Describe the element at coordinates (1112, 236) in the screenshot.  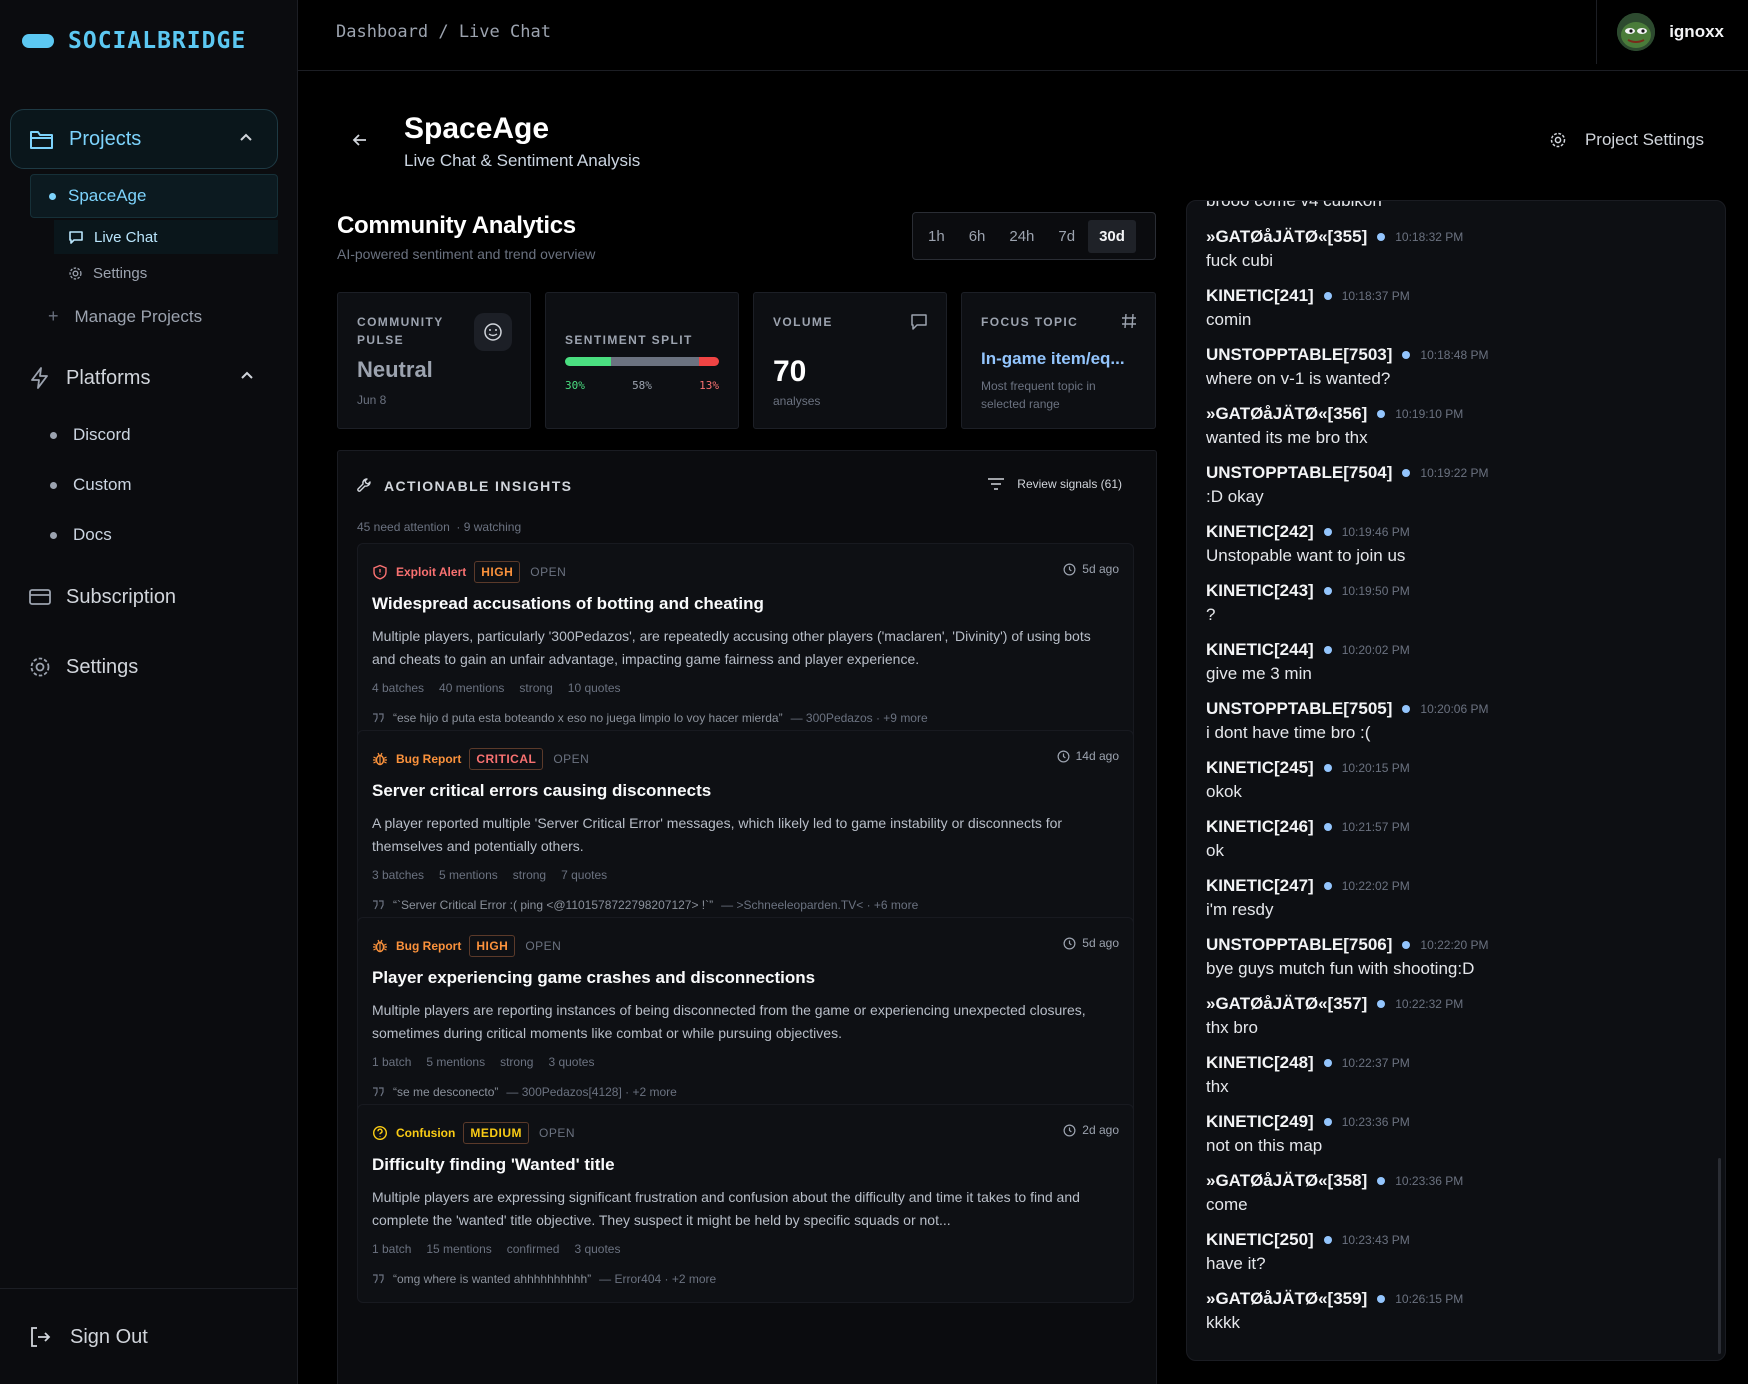
I see `range-30d: 30d` at that location.